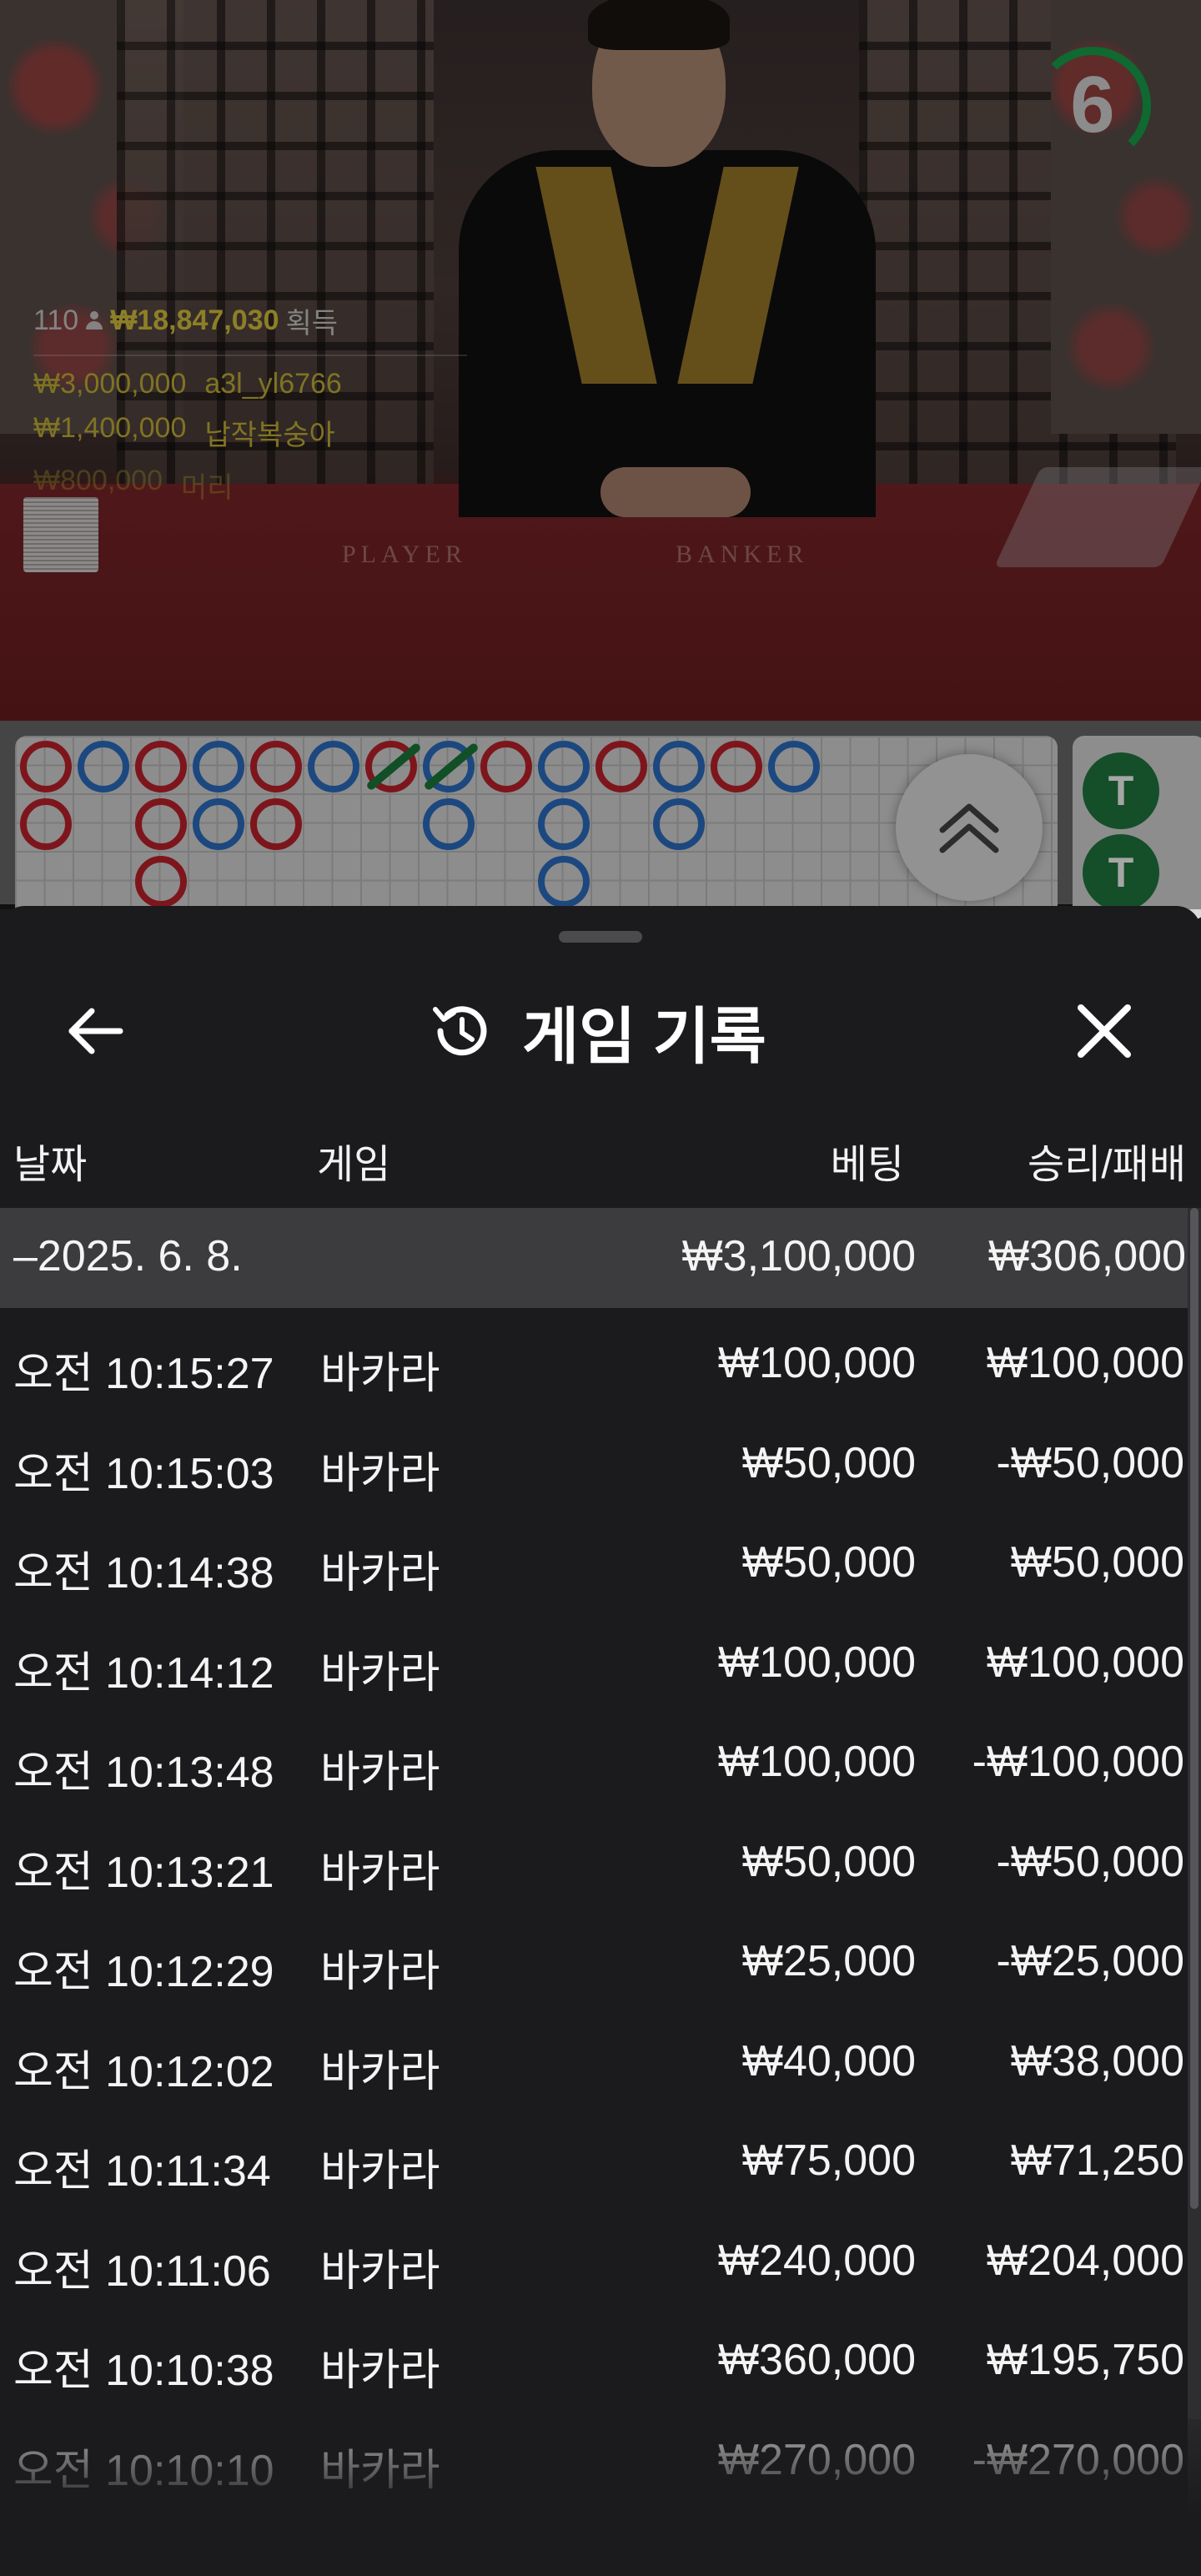 Image resolution: width=1201 pixels, height=2576 pixels. What do you see at coordinates (592, 2355) in the screenshot?
I see `history-row: 오전 10:10:38 바카라 ₩360,000 ₩195,750` at bounding box center [592, 2355].